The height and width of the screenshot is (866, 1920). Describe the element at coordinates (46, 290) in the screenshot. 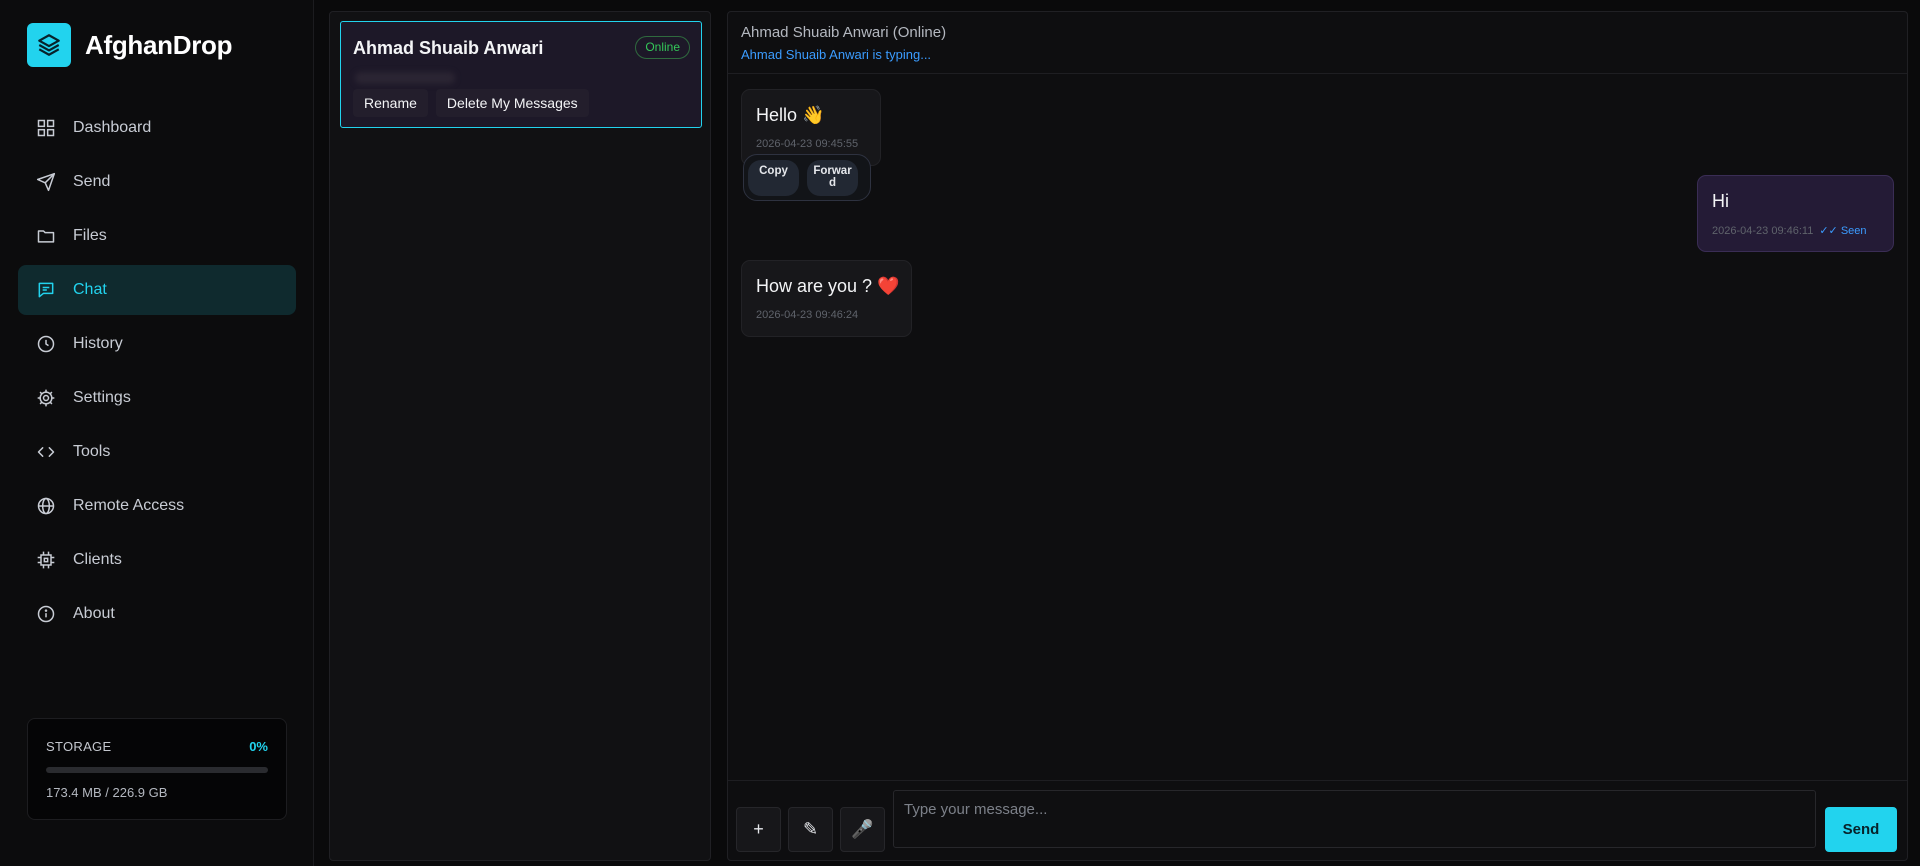

I see `chat-icon` at that location.